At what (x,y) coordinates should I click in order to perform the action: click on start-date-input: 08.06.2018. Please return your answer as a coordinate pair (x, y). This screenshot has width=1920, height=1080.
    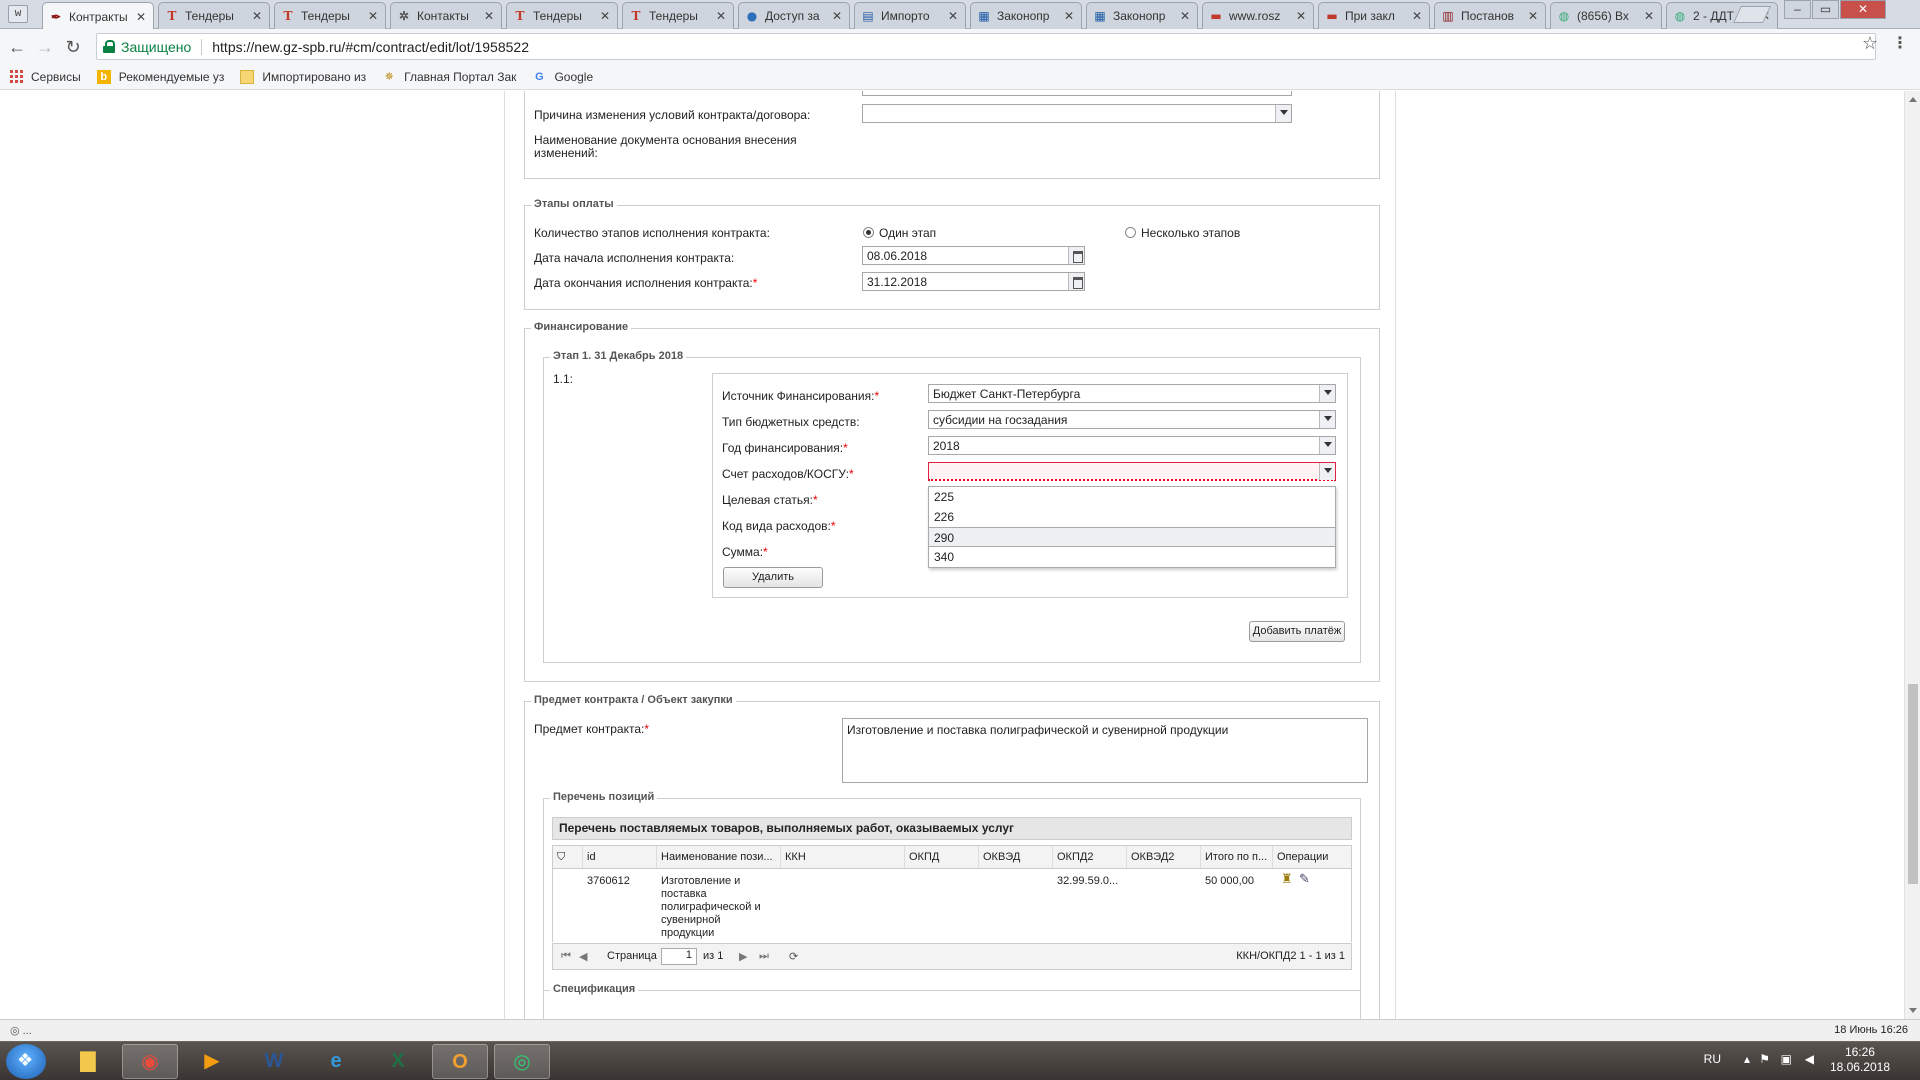
    Looking at the image, I should click on (973, 255).